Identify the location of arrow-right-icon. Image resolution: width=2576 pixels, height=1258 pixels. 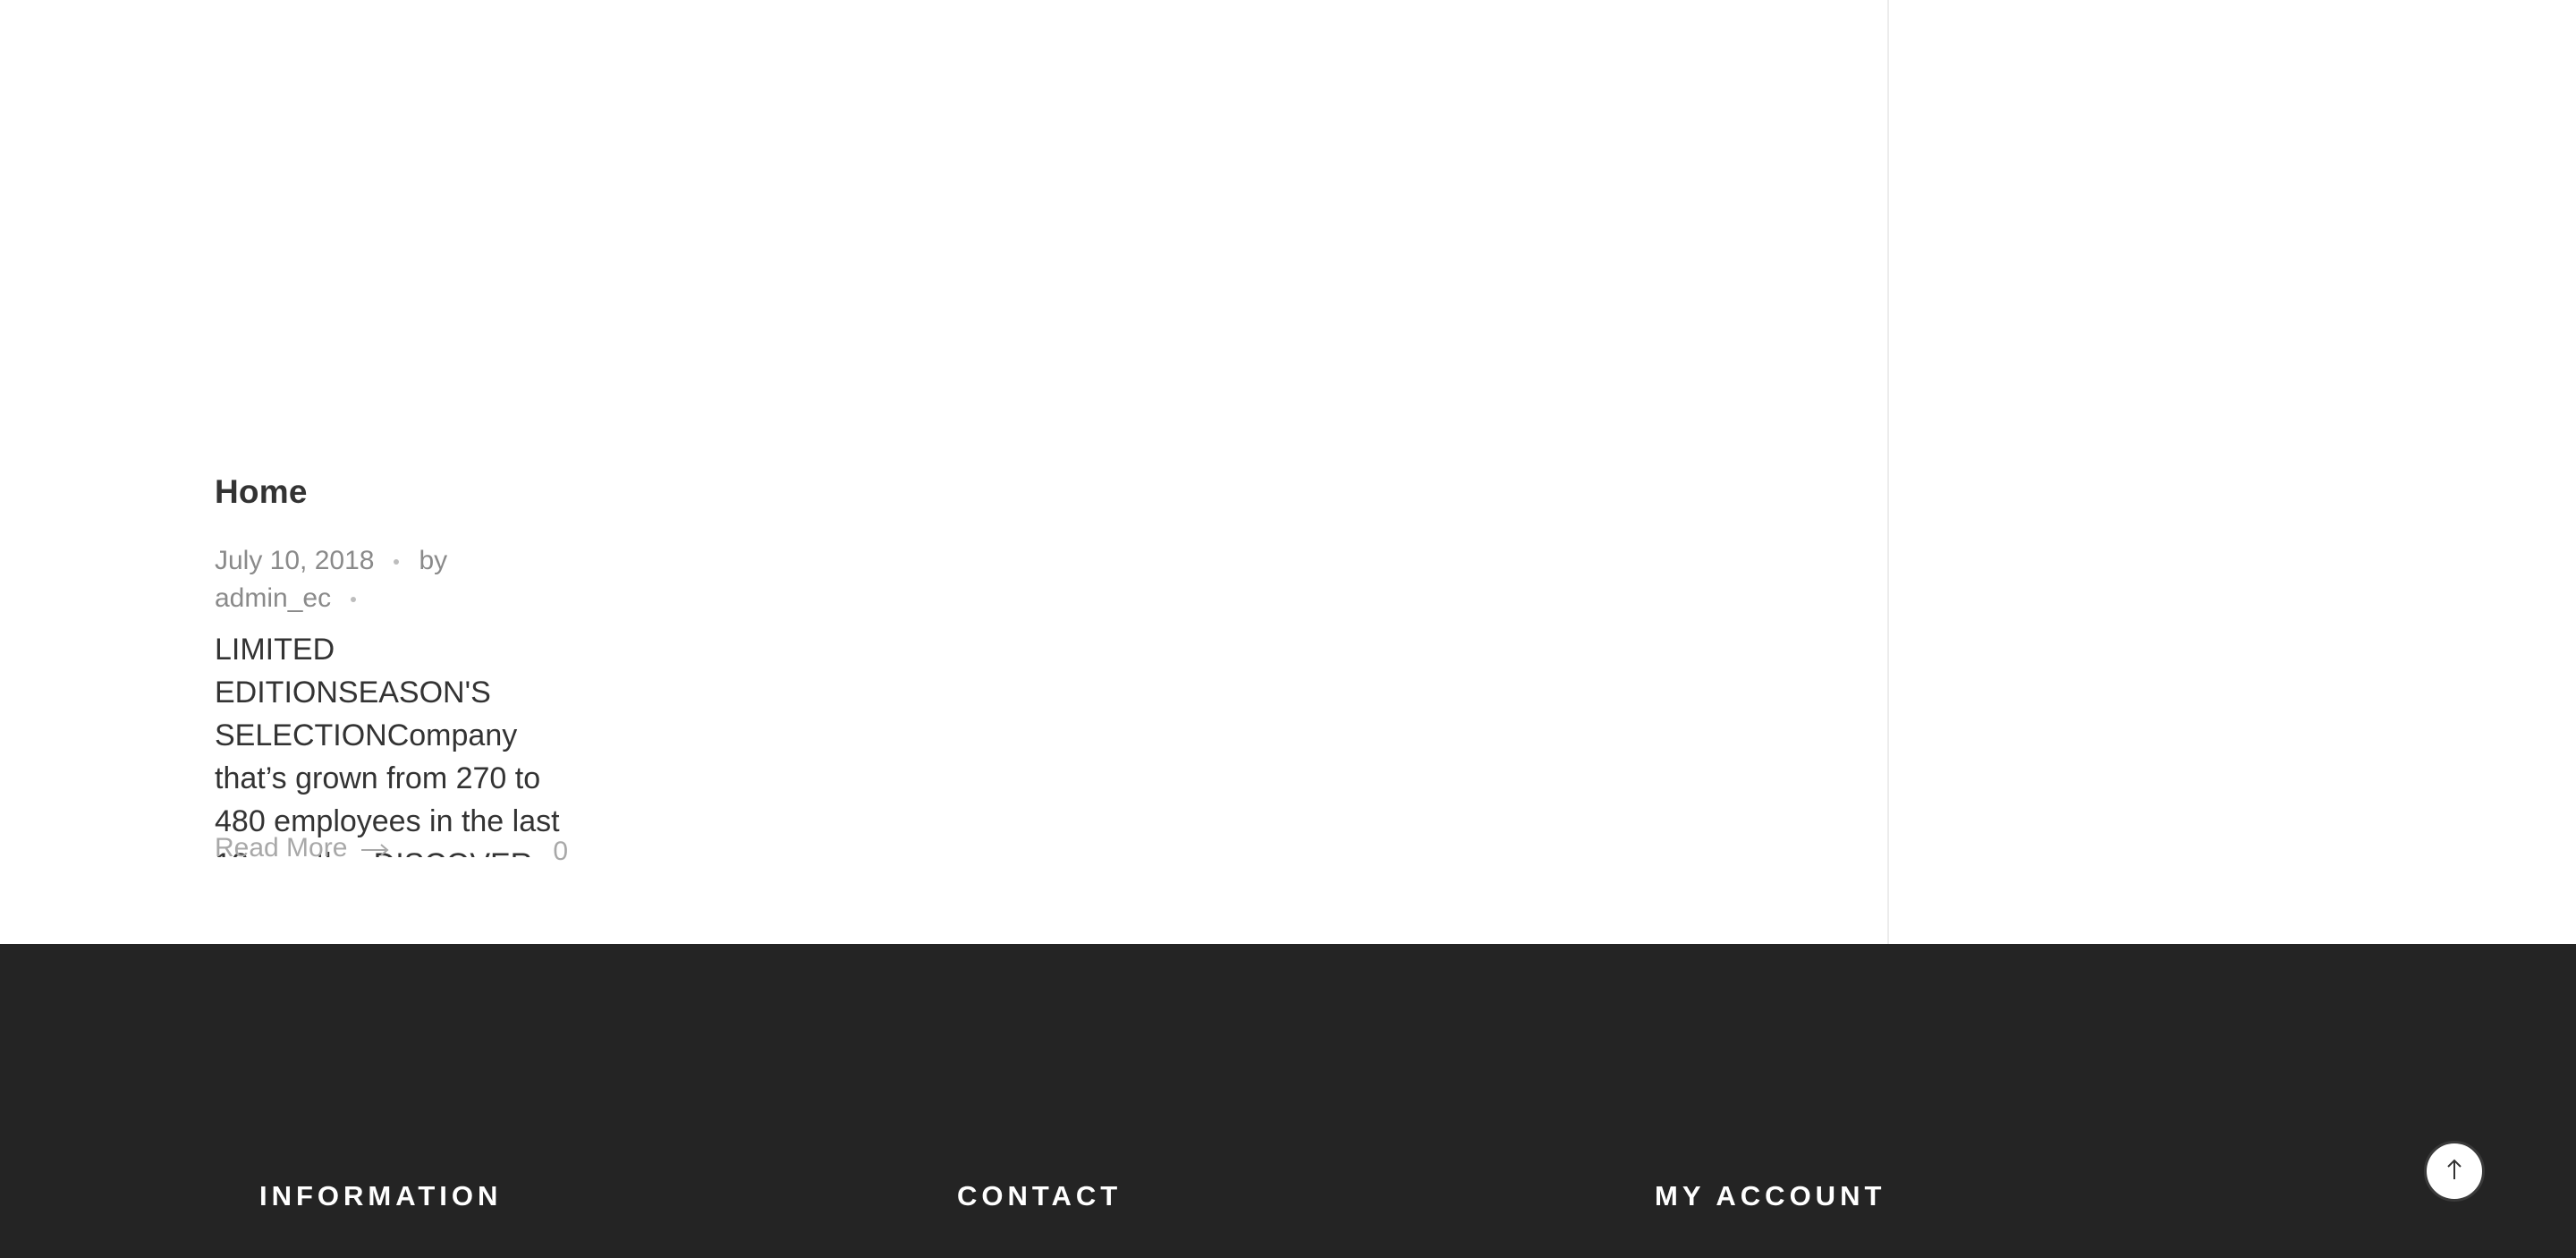
(375, 849).